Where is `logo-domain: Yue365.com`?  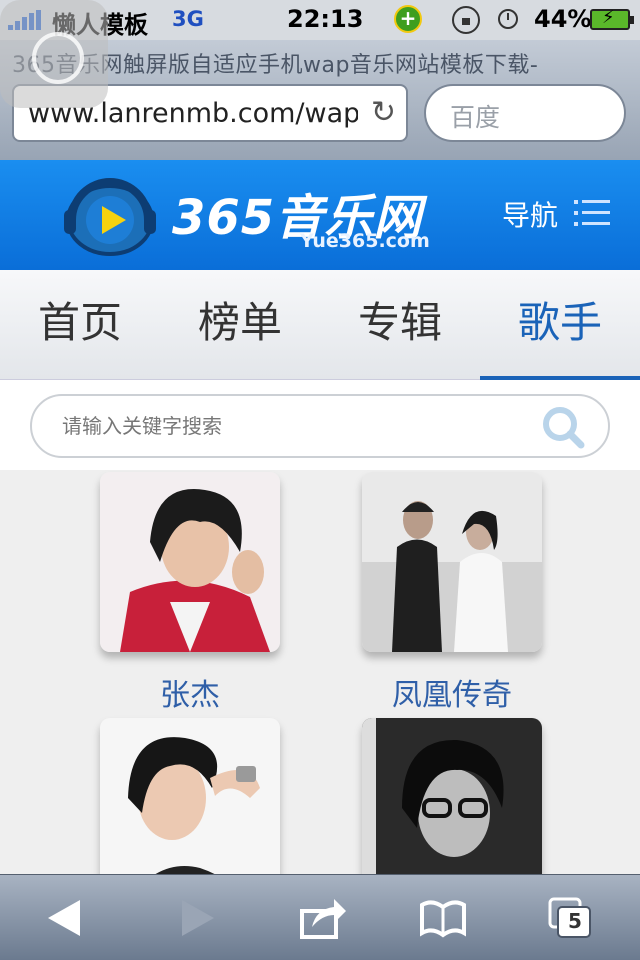
logo-domain: Yue365.com is located at coordinates (365, 241).